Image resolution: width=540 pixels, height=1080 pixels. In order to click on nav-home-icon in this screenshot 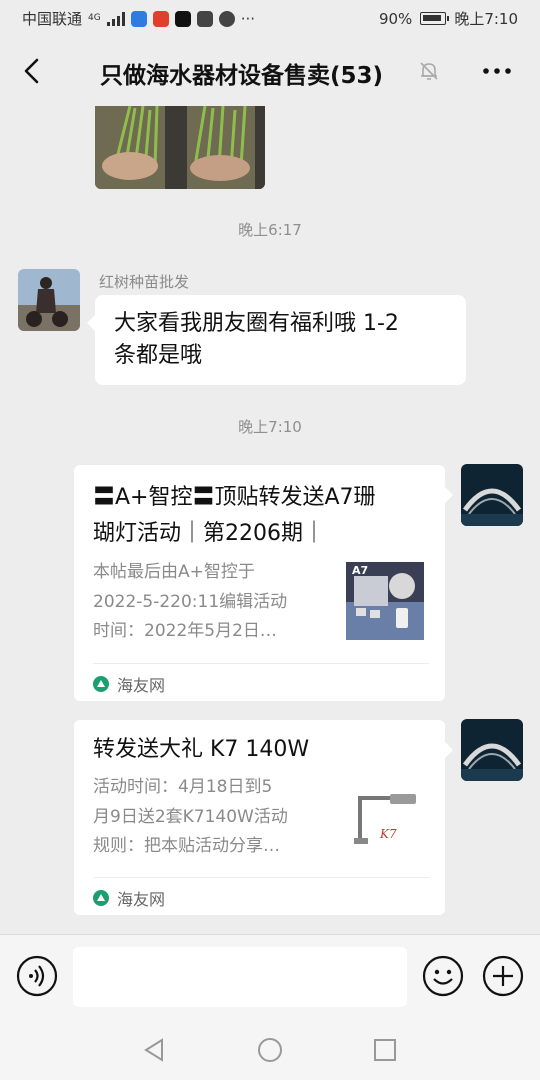, I will do `click(270, 1050)`.